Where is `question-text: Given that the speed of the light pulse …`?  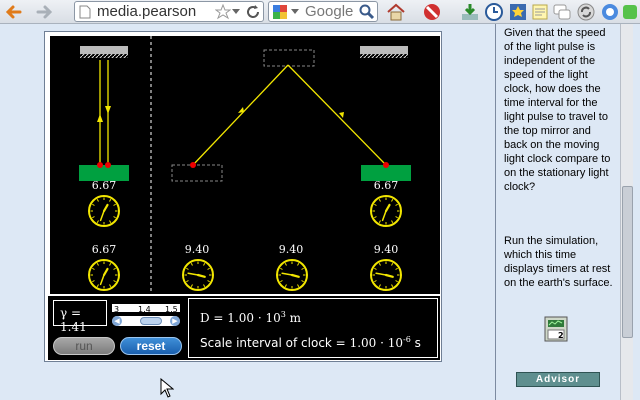
question-text: Given that the speed of the light pulse … is located at coordinates (557, 110).